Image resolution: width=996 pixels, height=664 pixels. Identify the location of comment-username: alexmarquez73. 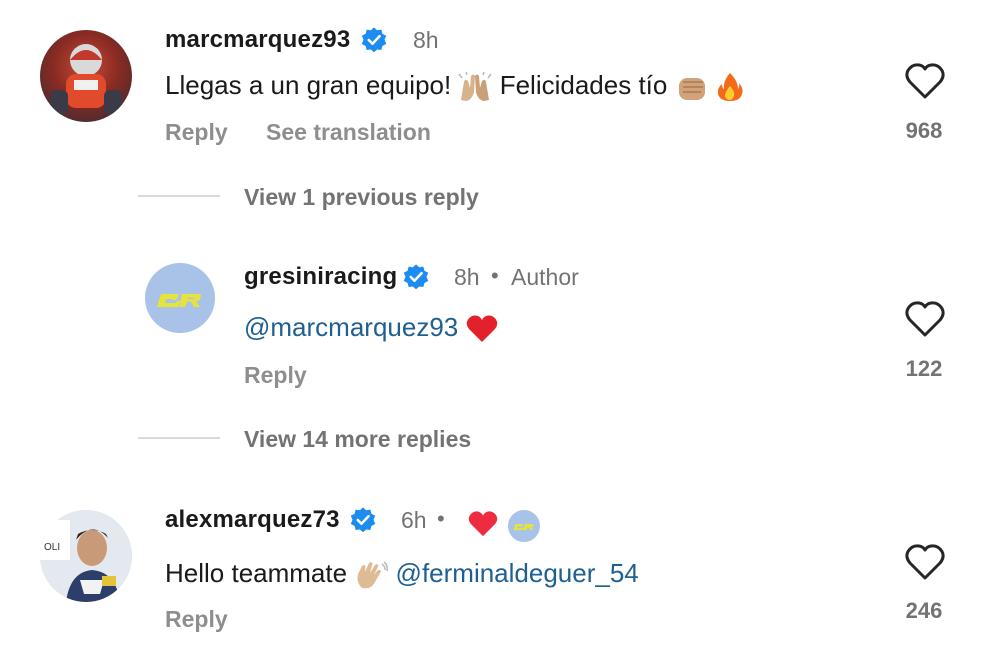
(252, 520).